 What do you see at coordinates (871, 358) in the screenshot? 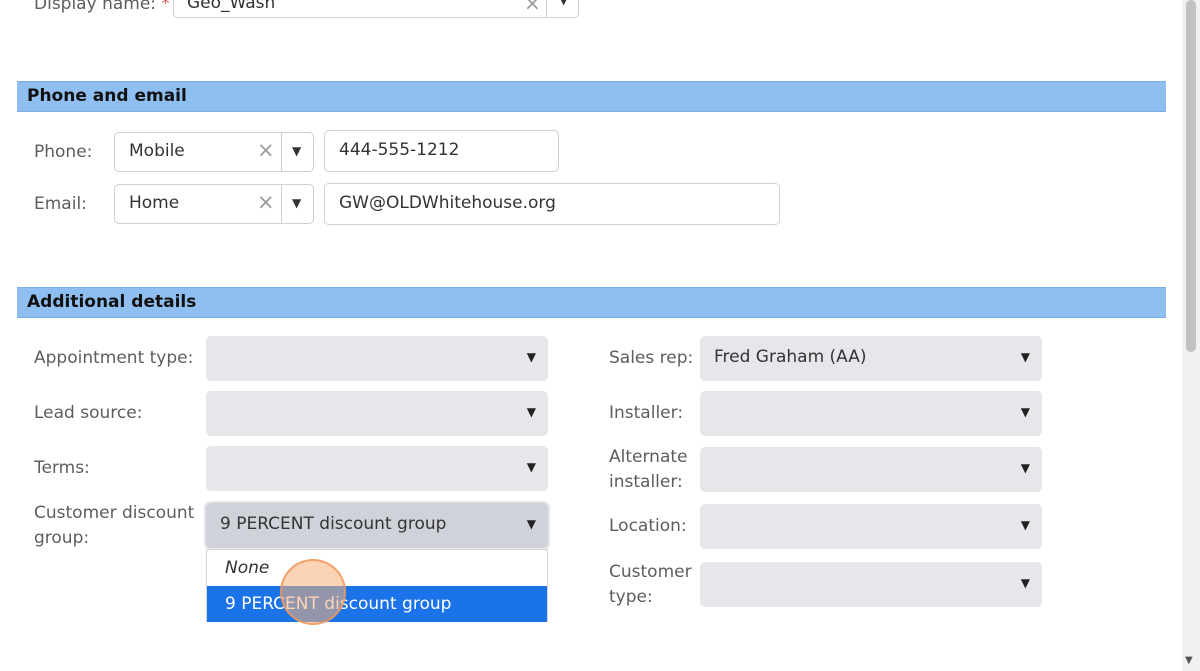
I see `sales-rep-select: Fred Graham (AA) ▼` at bounding box center [871, 358].